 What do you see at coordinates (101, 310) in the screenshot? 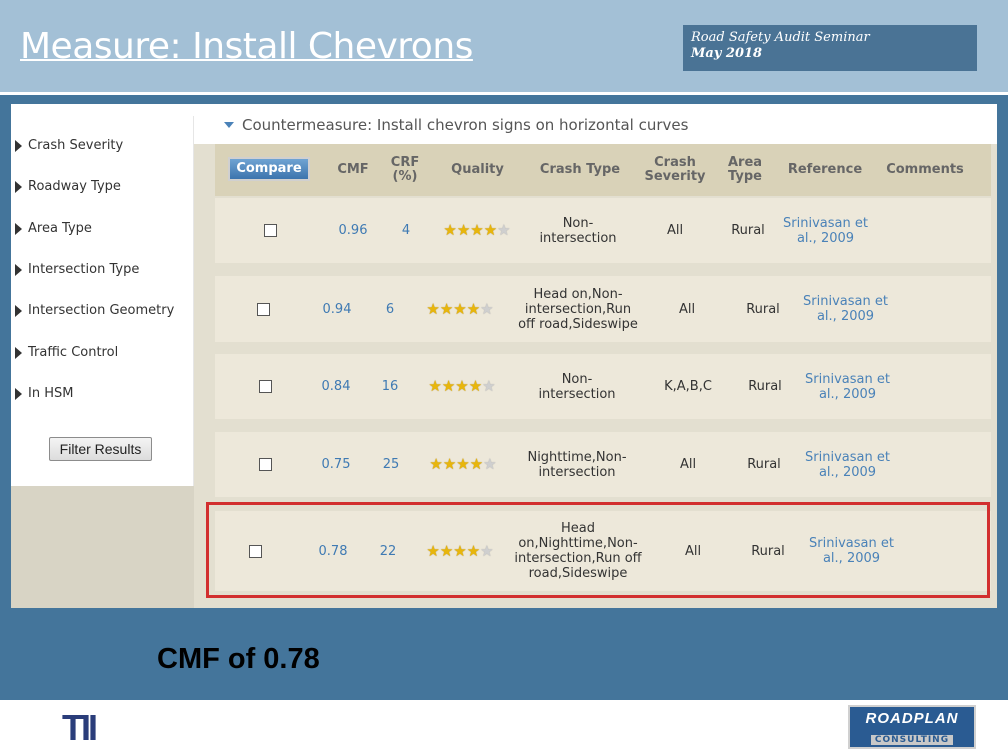
I see `sidebar-item-label: Intersection Geometry` at bounding box center [101, 310].